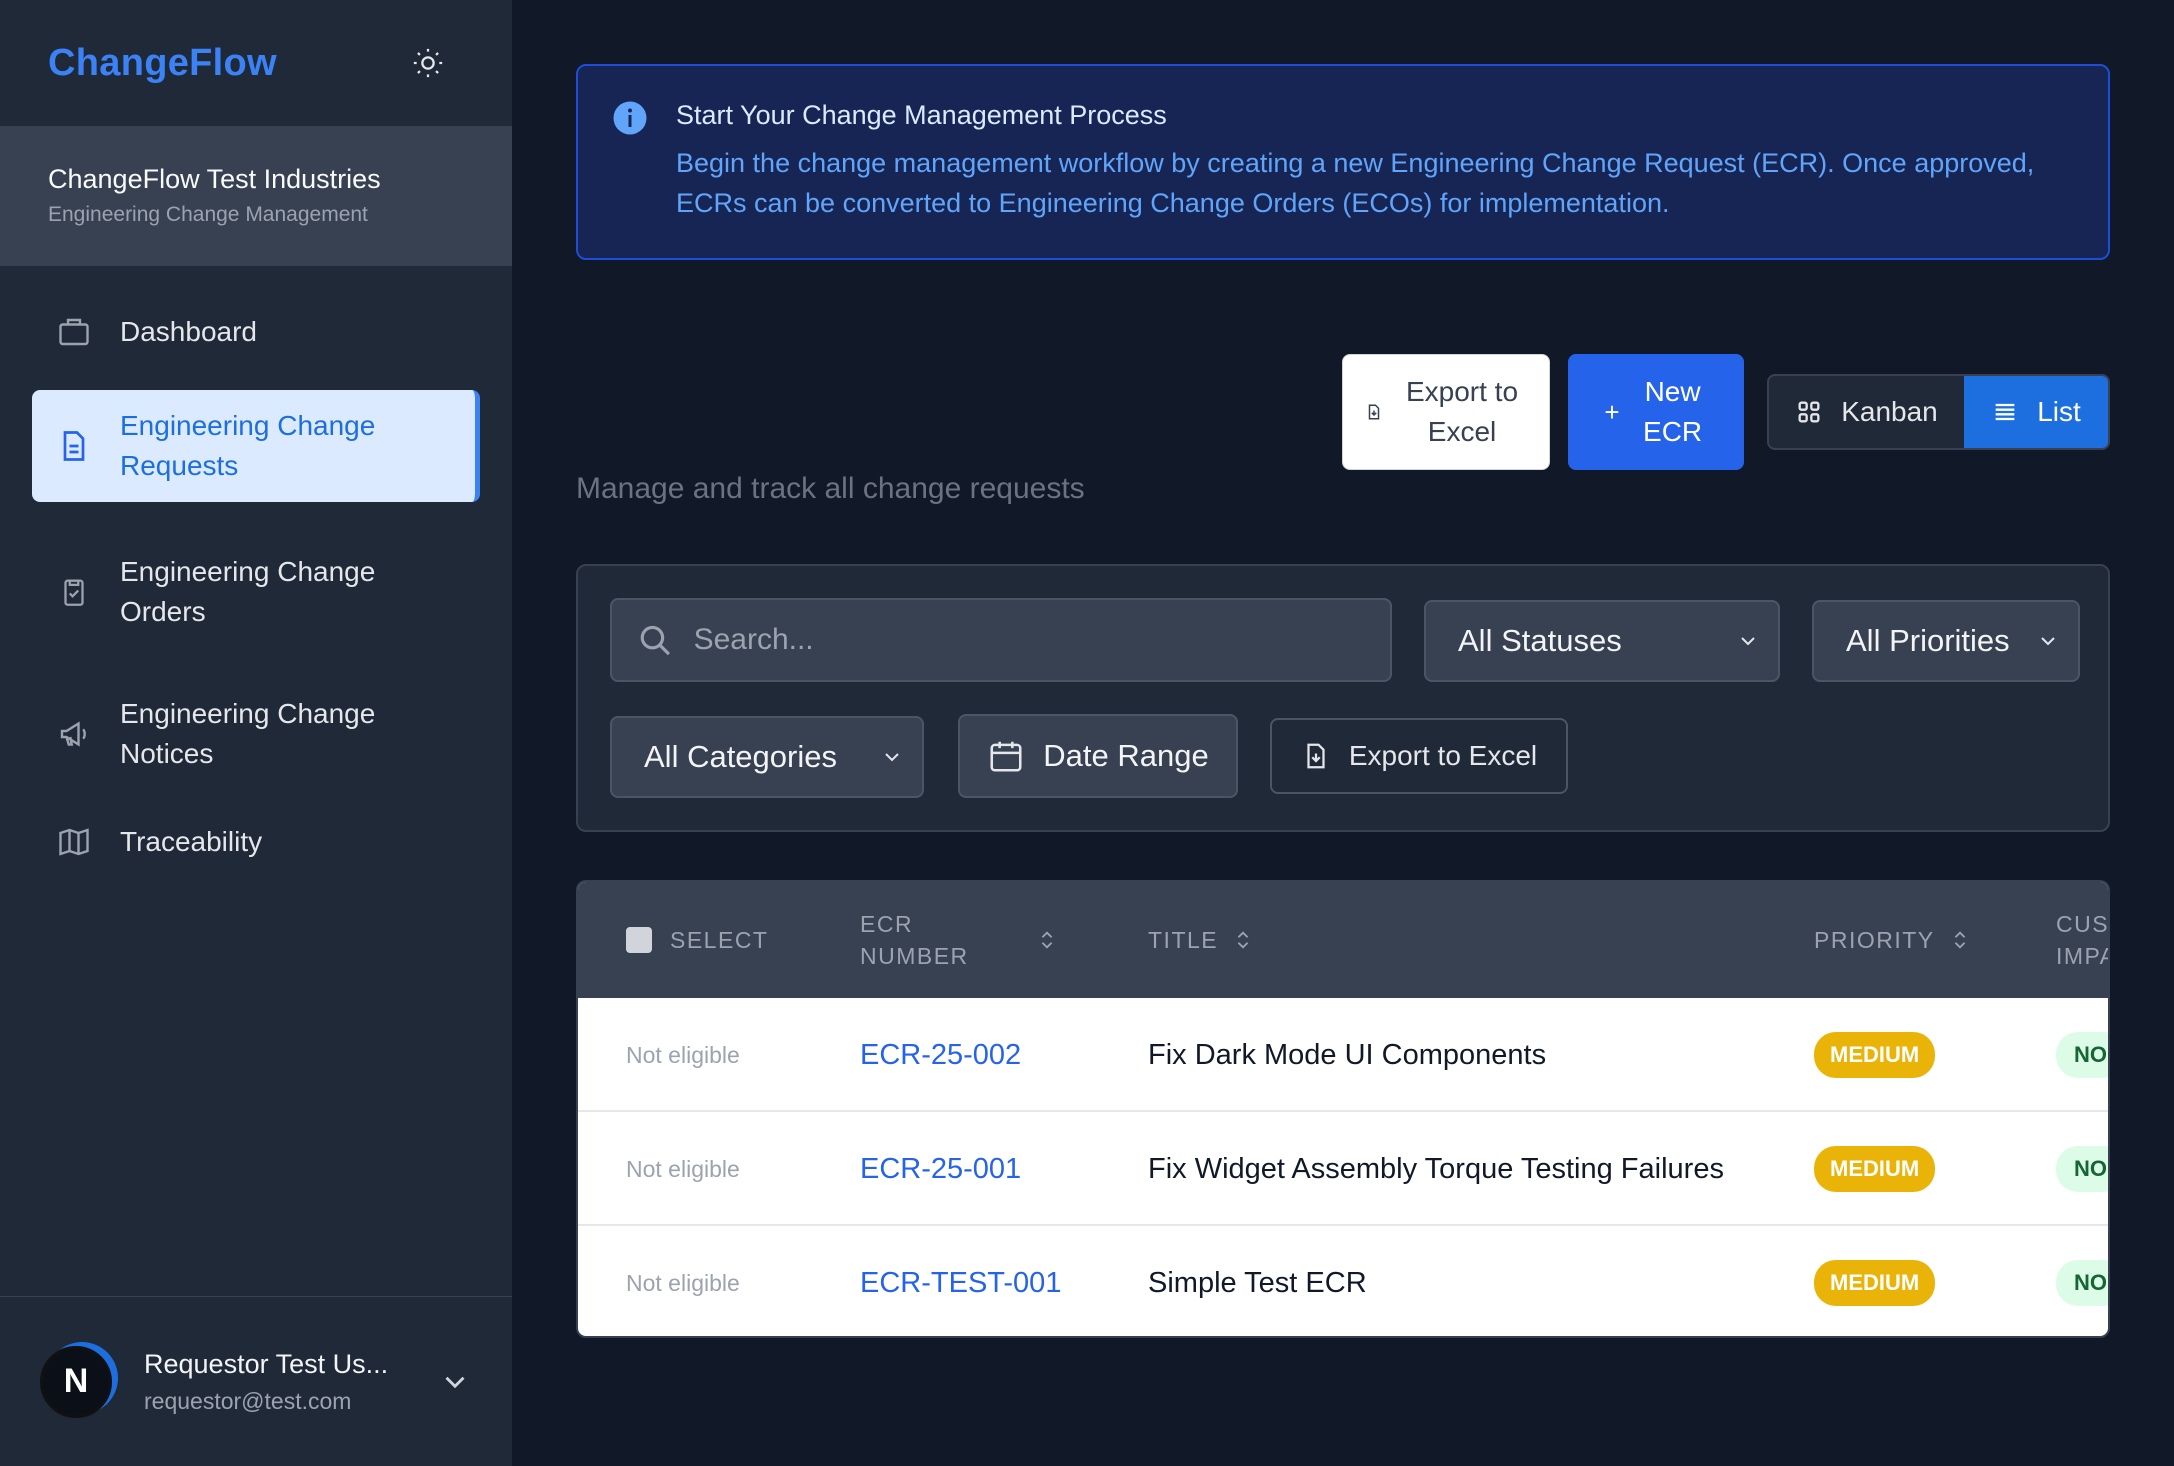 The height and width of the screenshot is (1466, 2174). Describe the element at coordinates (1443, 755) in the screenshot. I see `export-to-excel-filter-label: Export to Excel` at that location.